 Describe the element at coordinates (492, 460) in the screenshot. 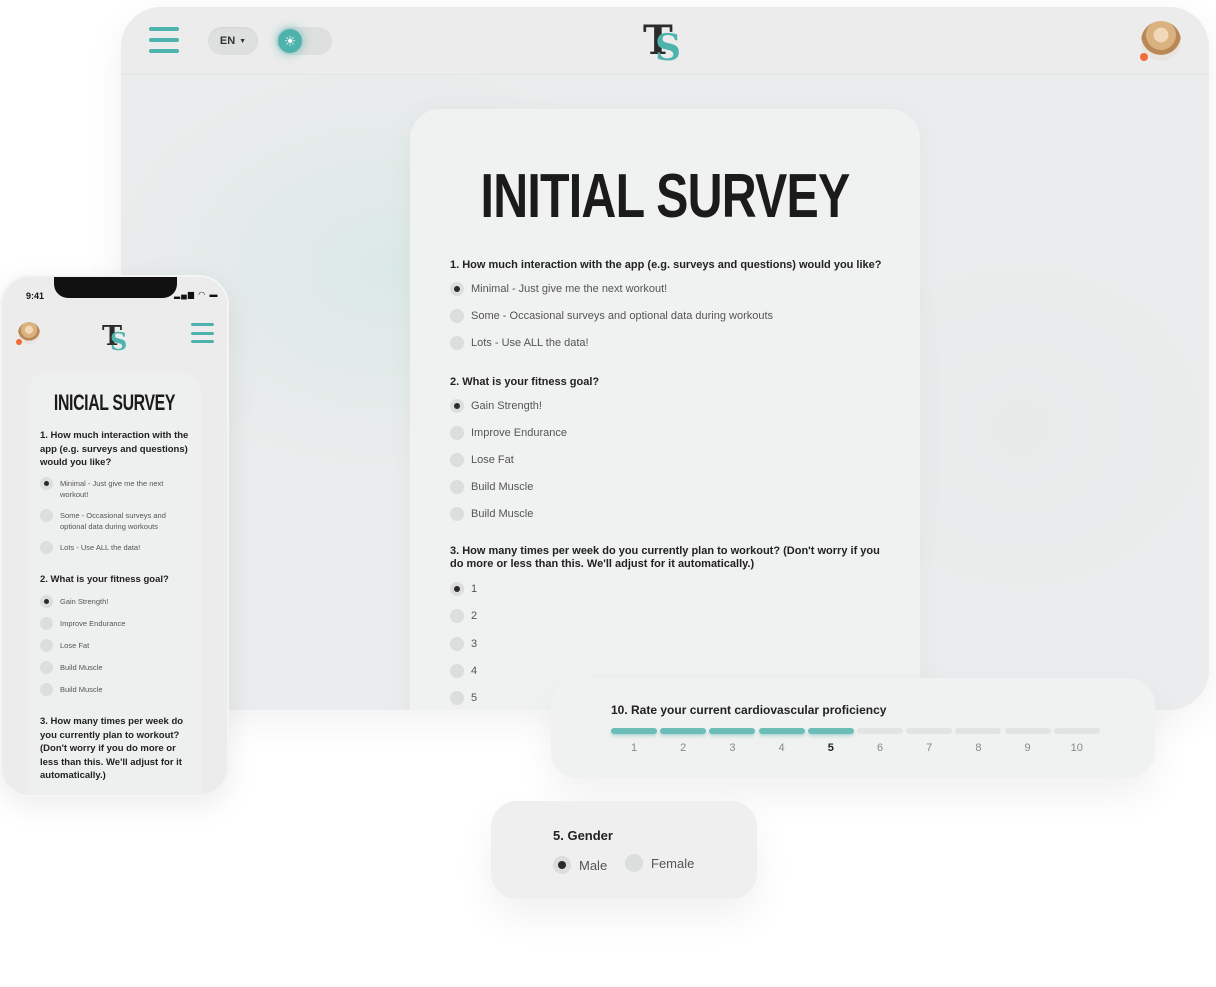

I see `option-label: Lose Fat` at that location.